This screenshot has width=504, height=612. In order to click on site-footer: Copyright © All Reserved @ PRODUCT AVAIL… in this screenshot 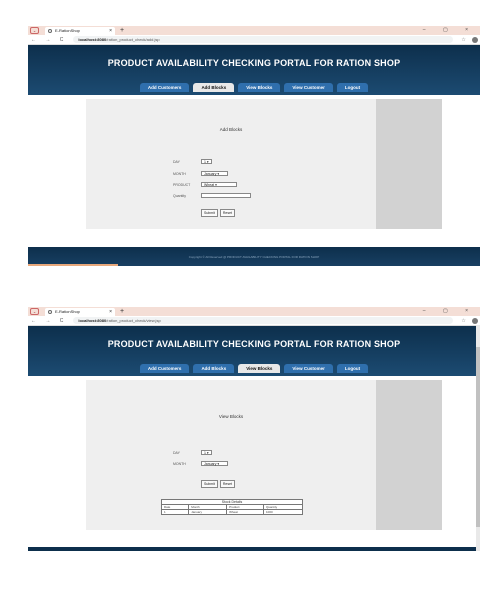, I will do `click(254, 256)`.